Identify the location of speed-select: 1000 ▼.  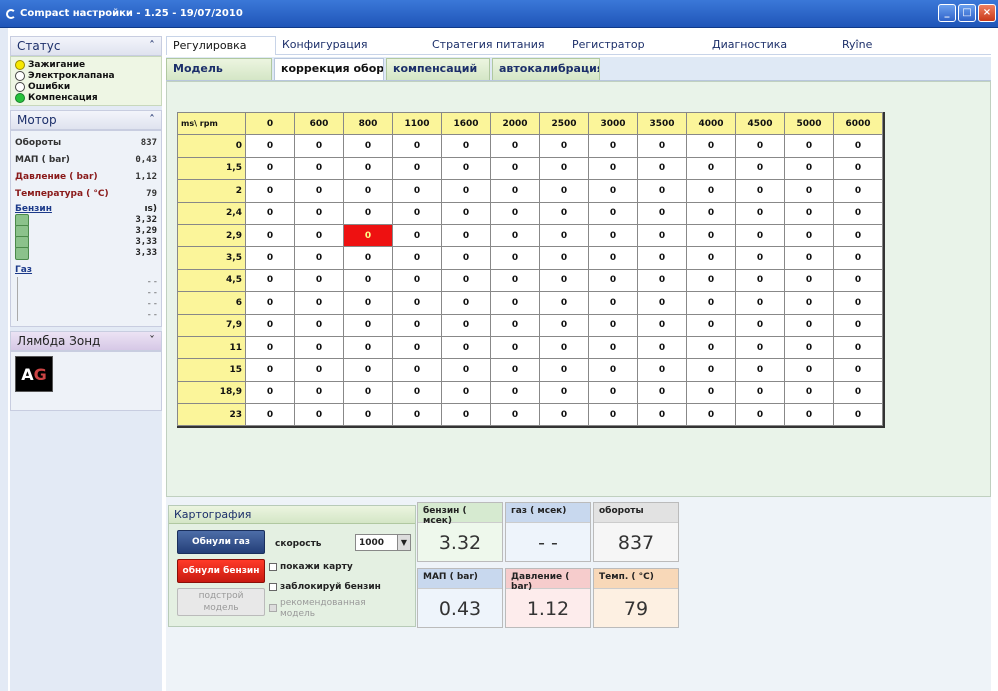
(383, 542).